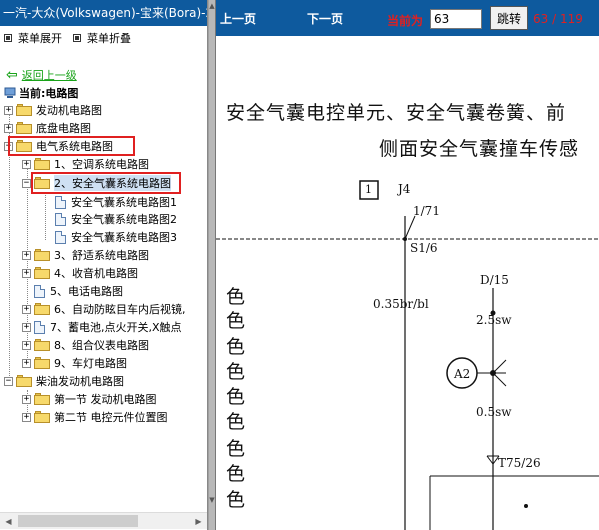 This screenshot has width=599, height=530. I want to click on tree-item-label: 8、组合仪表电路图, so click(101, 345).